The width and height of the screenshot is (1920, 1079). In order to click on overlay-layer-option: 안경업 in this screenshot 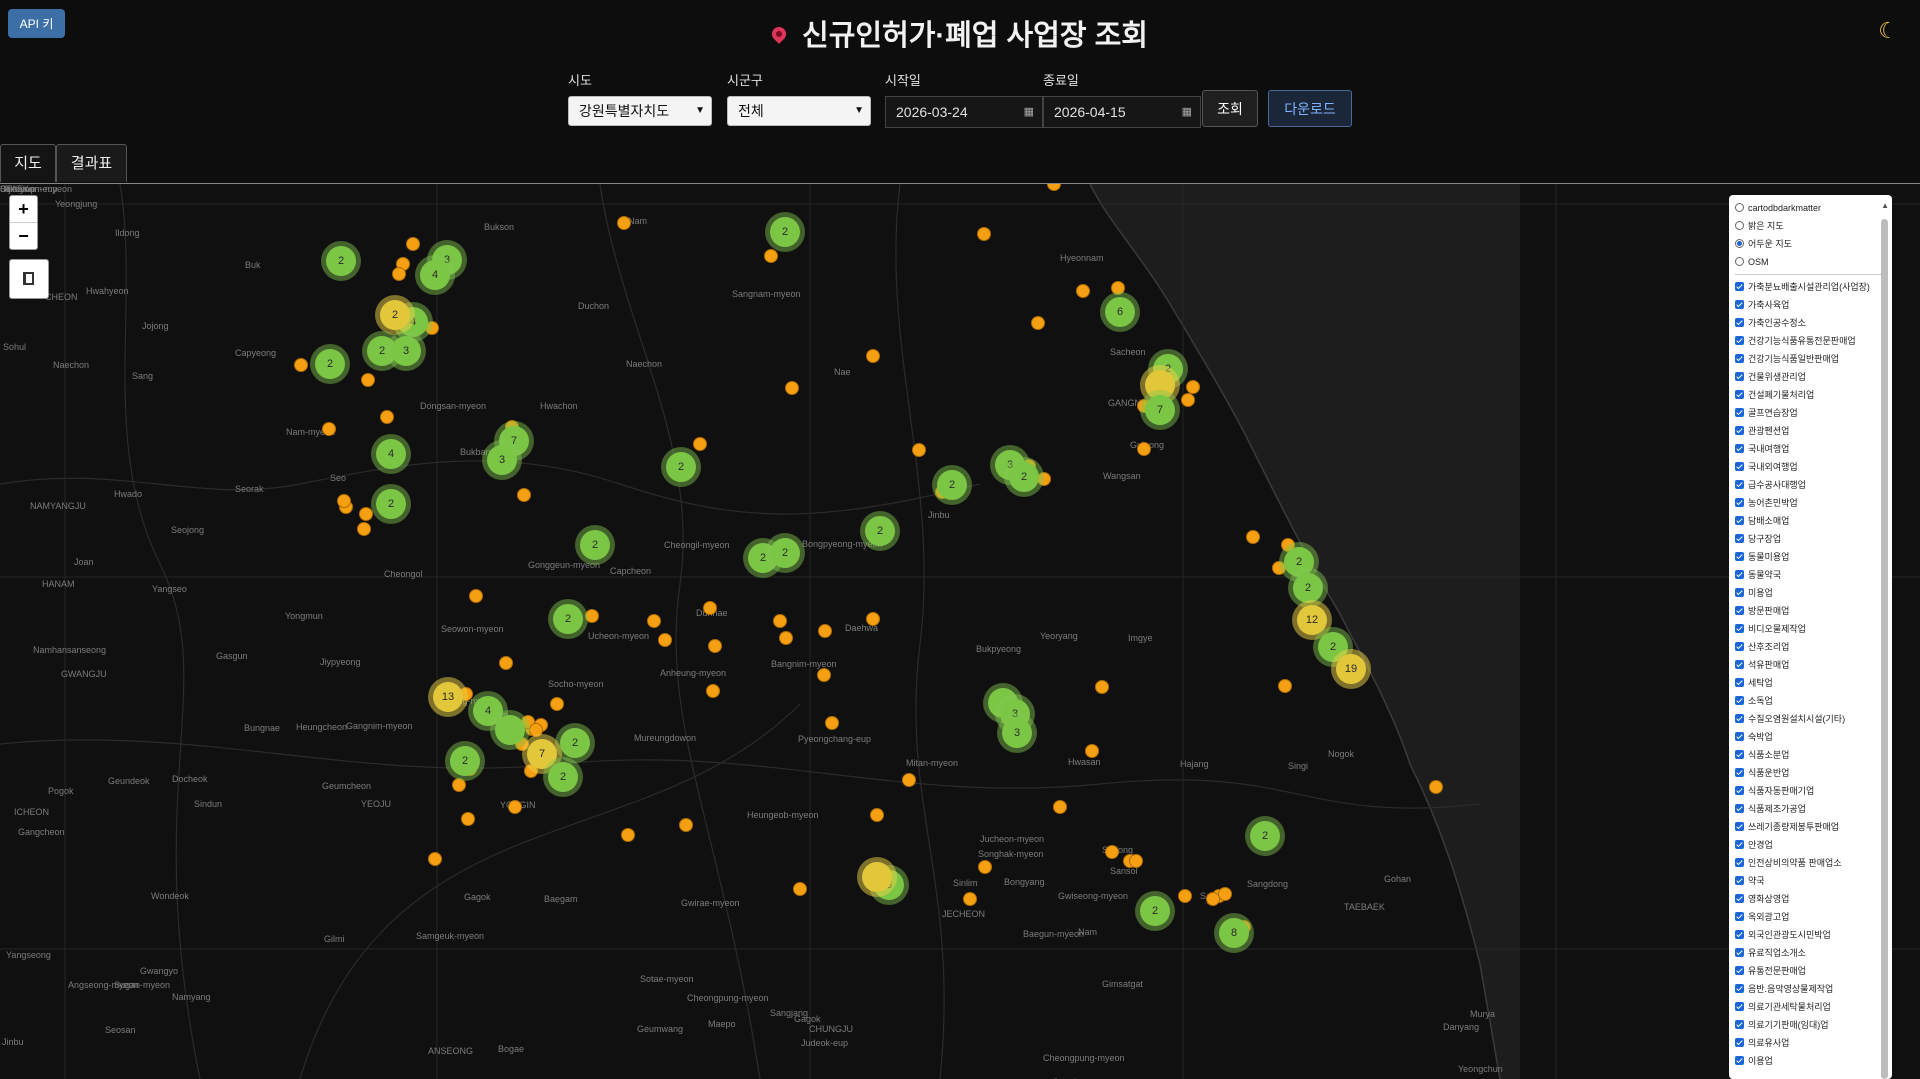, I will do `click(1810, 845)`.